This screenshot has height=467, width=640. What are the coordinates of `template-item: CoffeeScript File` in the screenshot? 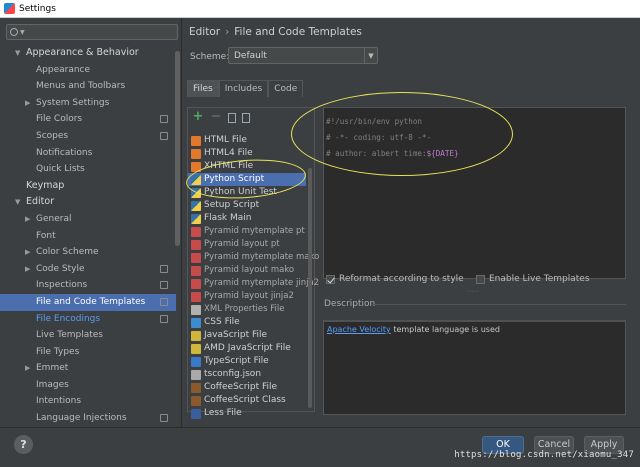 It's located at (247, 387).